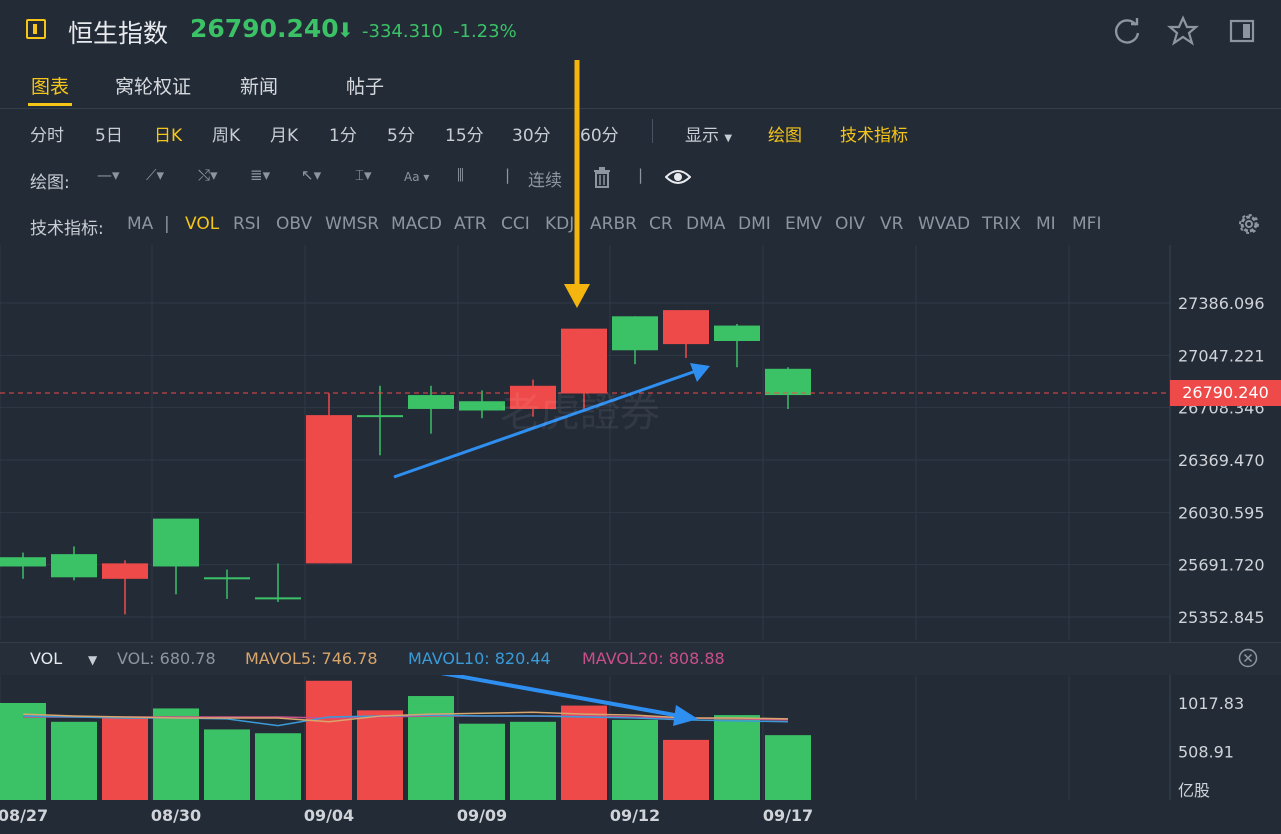 The height and width of the screenshot is (834, 1281). I want to click on volume-series, so click(405, 740).